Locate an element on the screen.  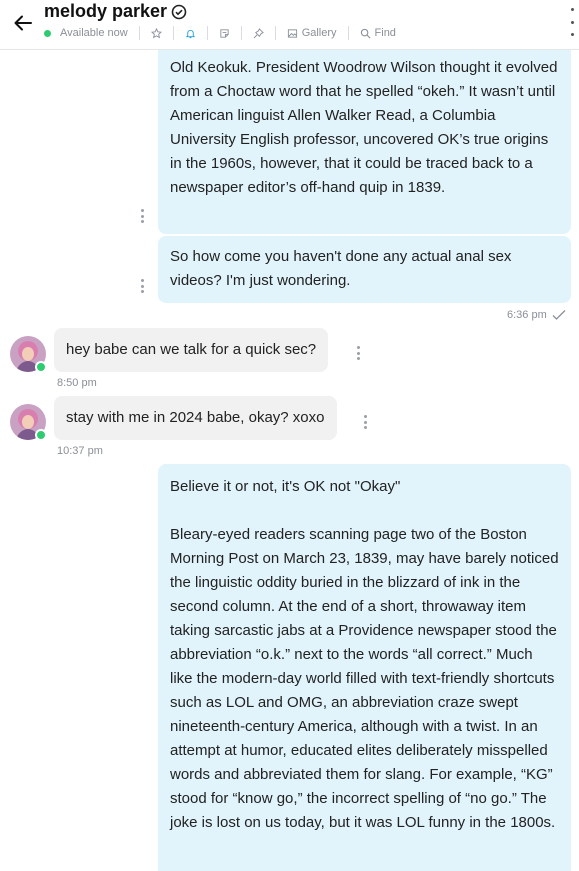
pin-button is located at coordinates (258, 33).